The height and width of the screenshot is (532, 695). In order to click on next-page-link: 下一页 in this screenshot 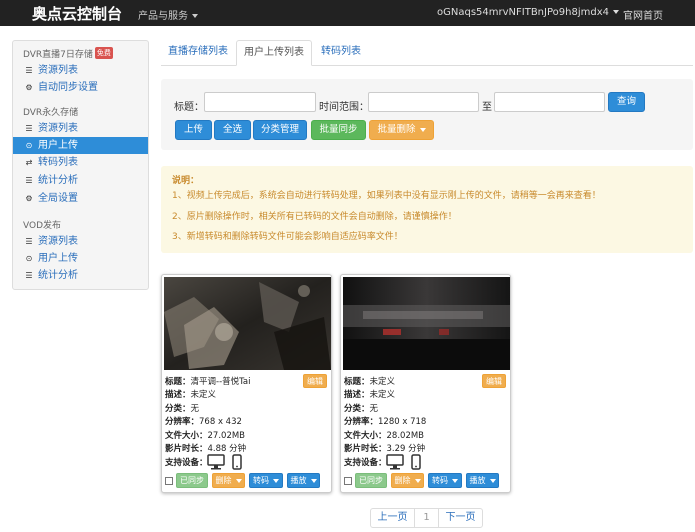, I will do `click(460, 518)`.